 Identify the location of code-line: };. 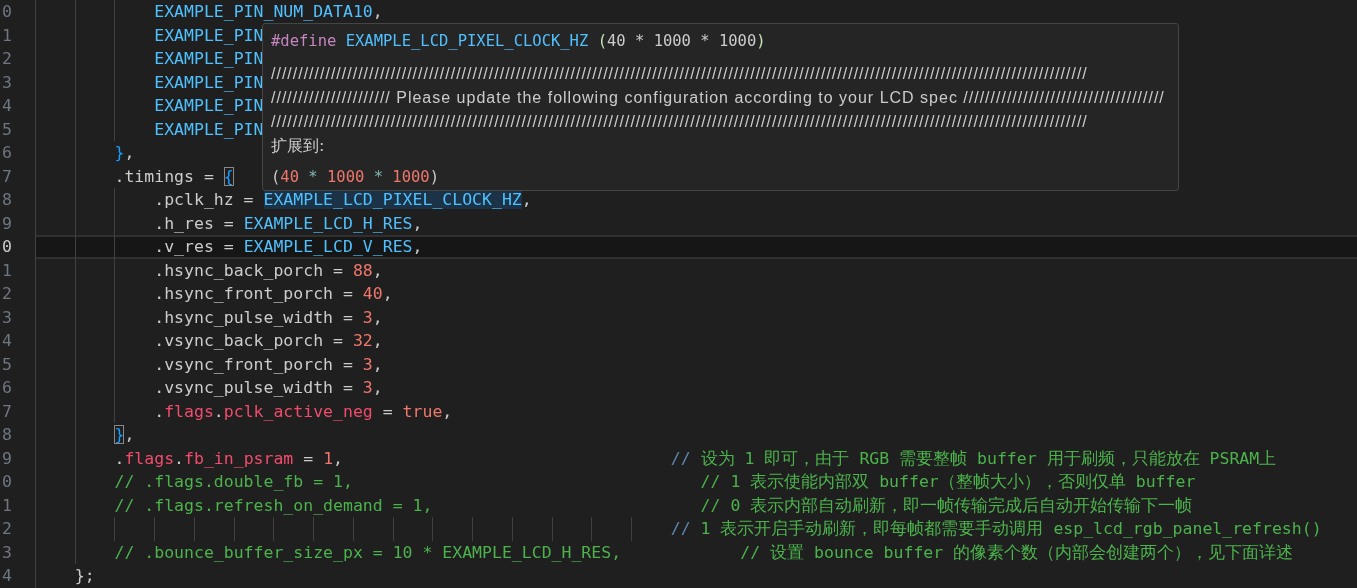
(696, 576).